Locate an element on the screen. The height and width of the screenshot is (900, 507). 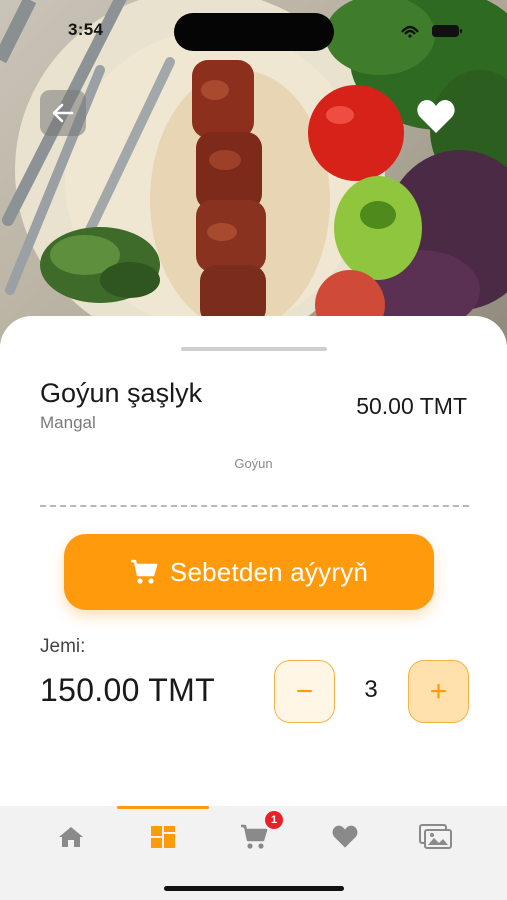
status-time: 3:54 is located at coordinates (86, 29).